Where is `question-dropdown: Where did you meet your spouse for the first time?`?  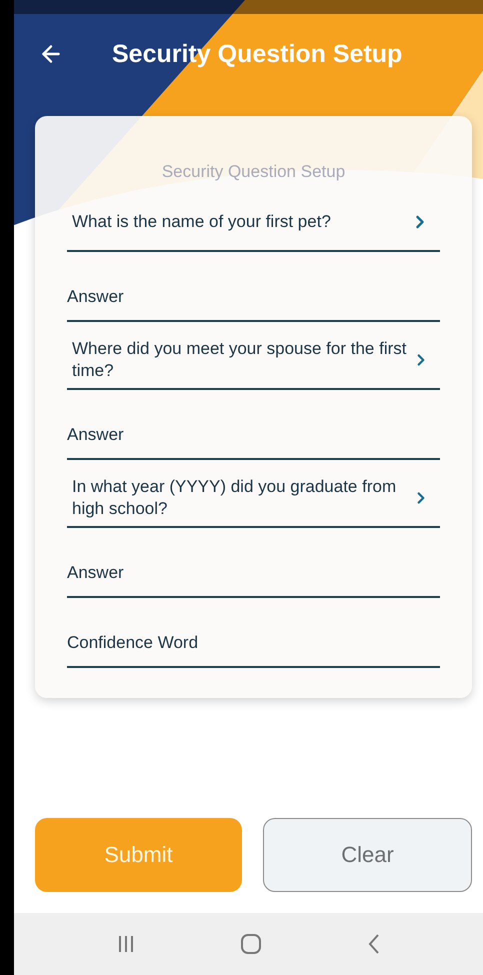 question-dropdown: Where did you meet your spouse for the first time? is located at coordinates (253, 356).